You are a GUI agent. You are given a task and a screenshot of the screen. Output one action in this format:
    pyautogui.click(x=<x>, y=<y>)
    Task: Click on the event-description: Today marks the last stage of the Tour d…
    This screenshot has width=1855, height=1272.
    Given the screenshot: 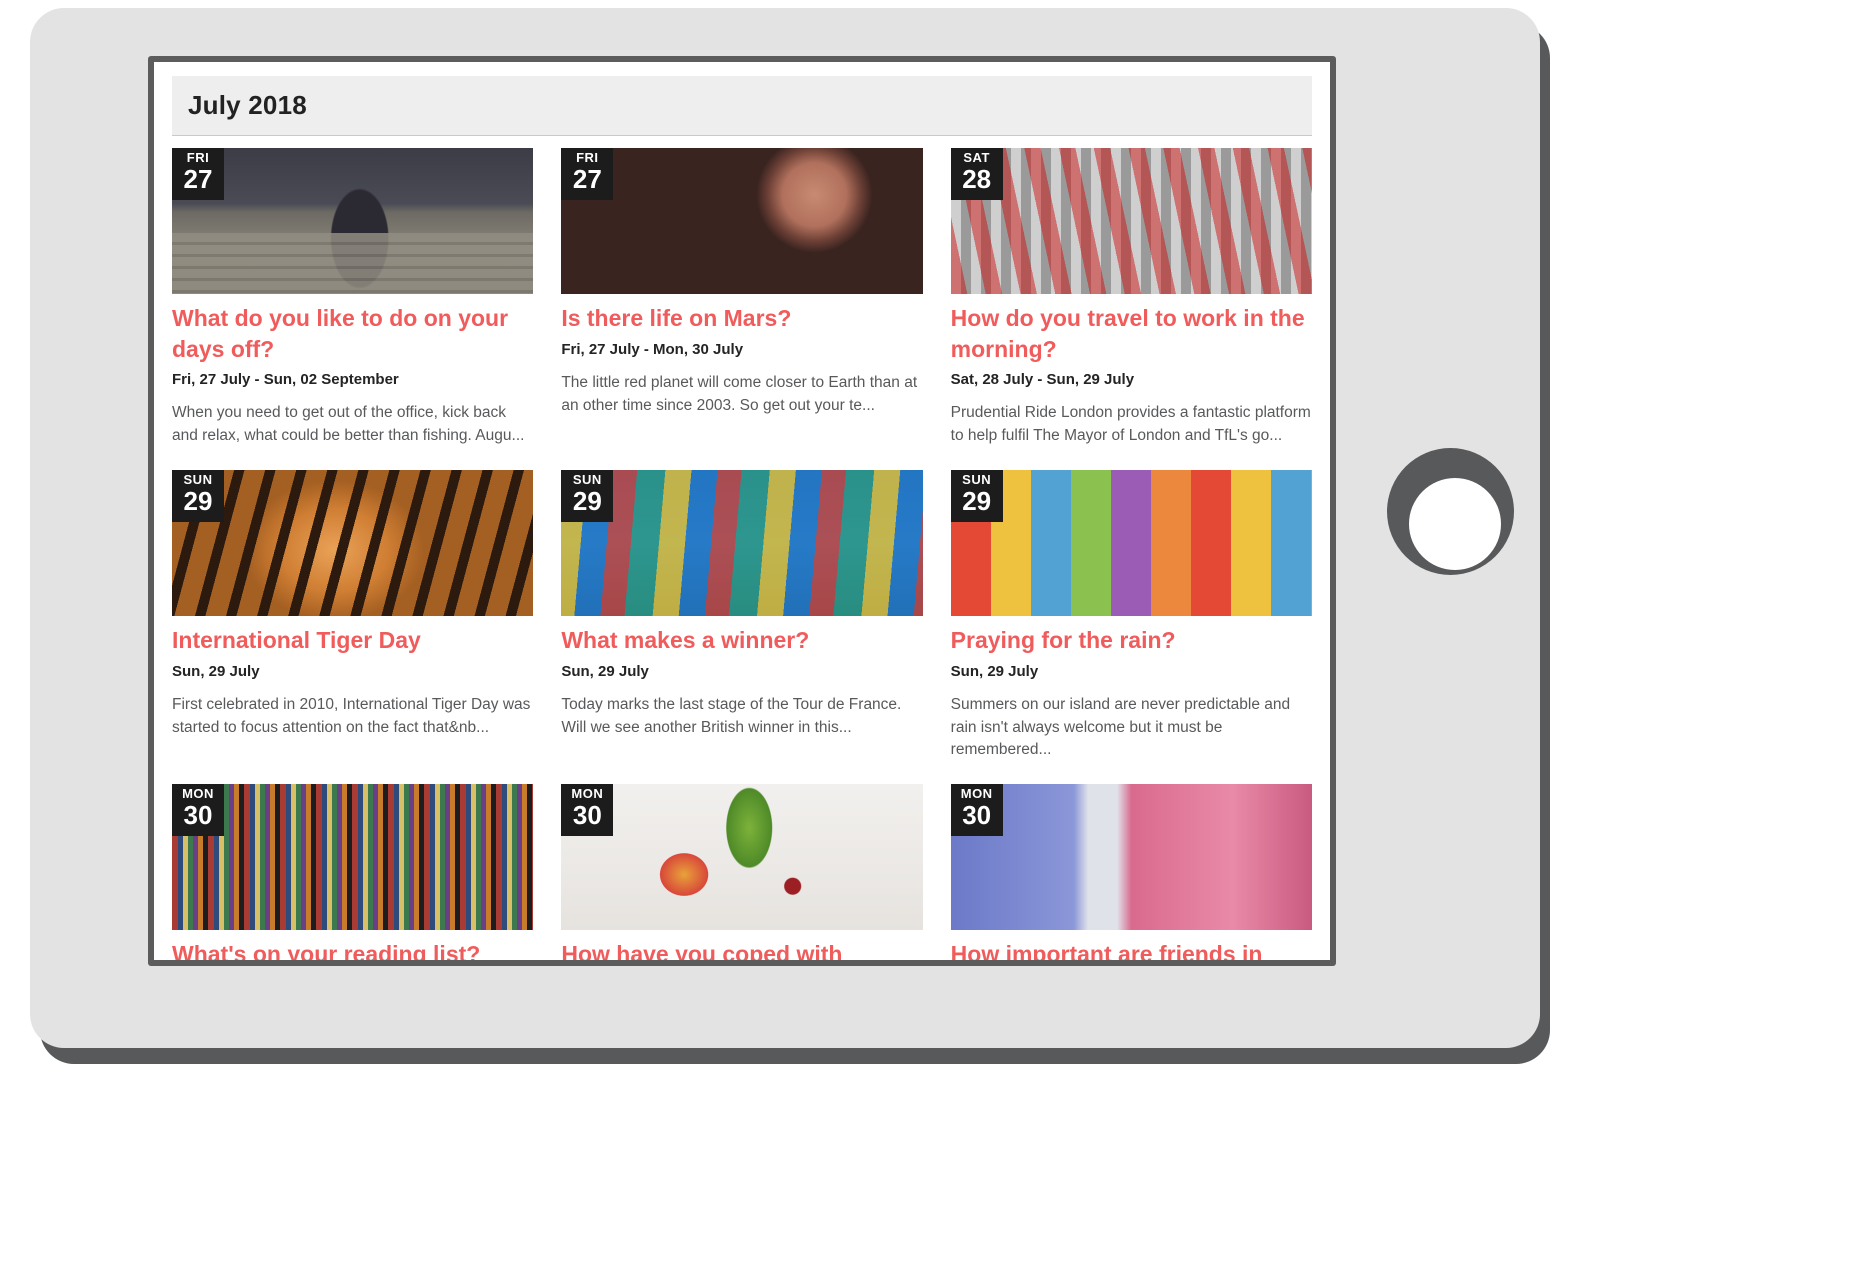 What is the action you would take?
    pyautogui.click(x=731, y=715)
    